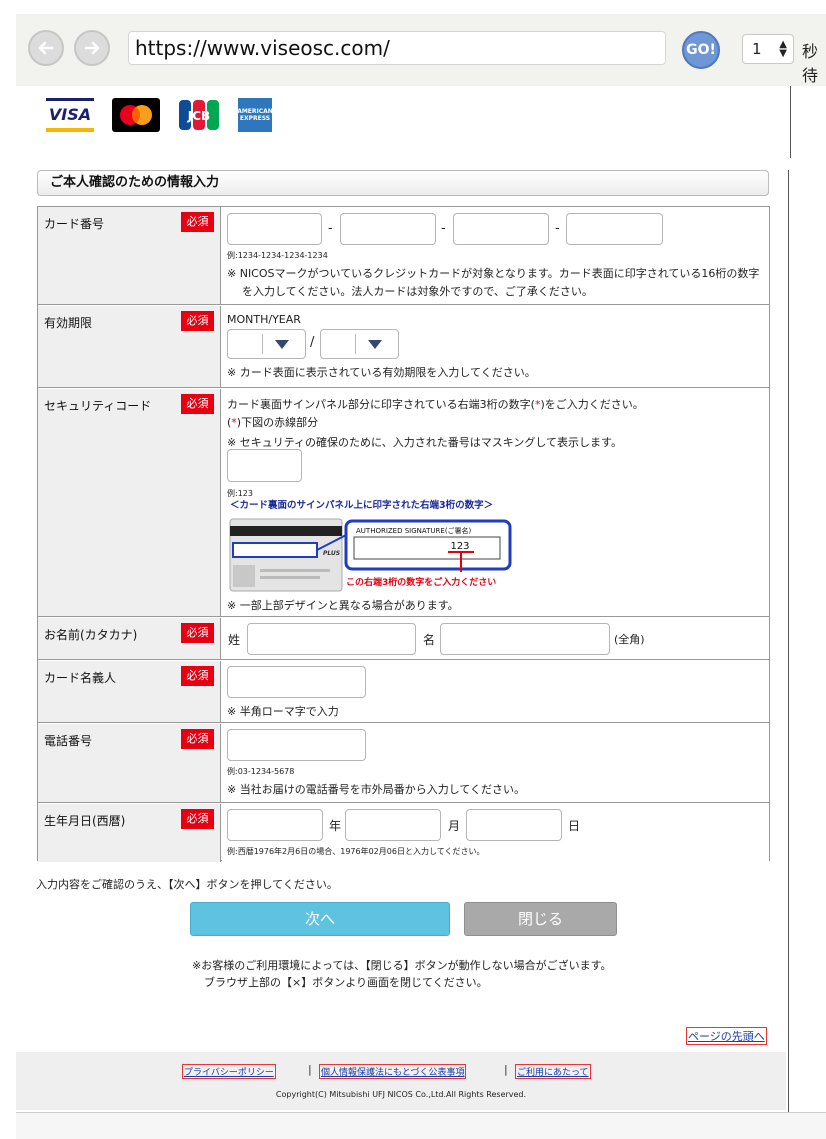 This screenshot has width=826, height=1139. I want to click on security-code-label: セキュリティコード, so click(98, 406).